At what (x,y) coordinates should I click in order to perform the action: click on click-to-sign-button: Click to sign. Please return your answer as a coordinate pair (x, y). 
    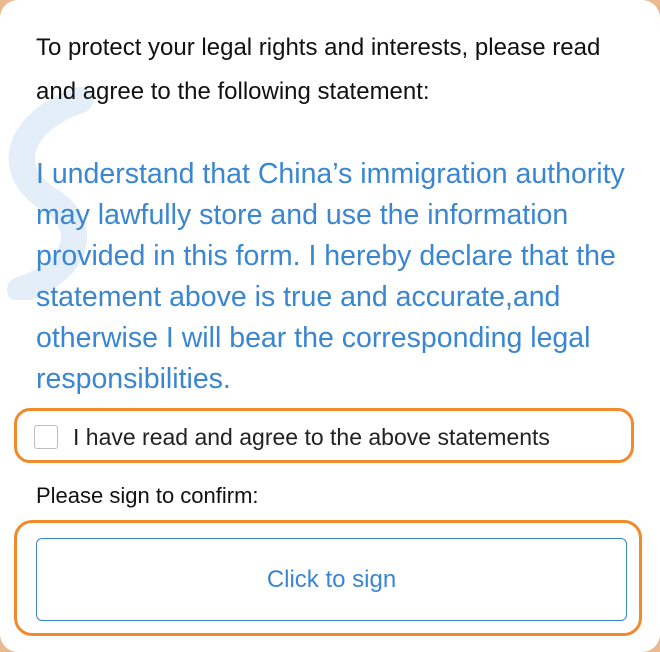
    Looking at the image, I should click on (331, 579).